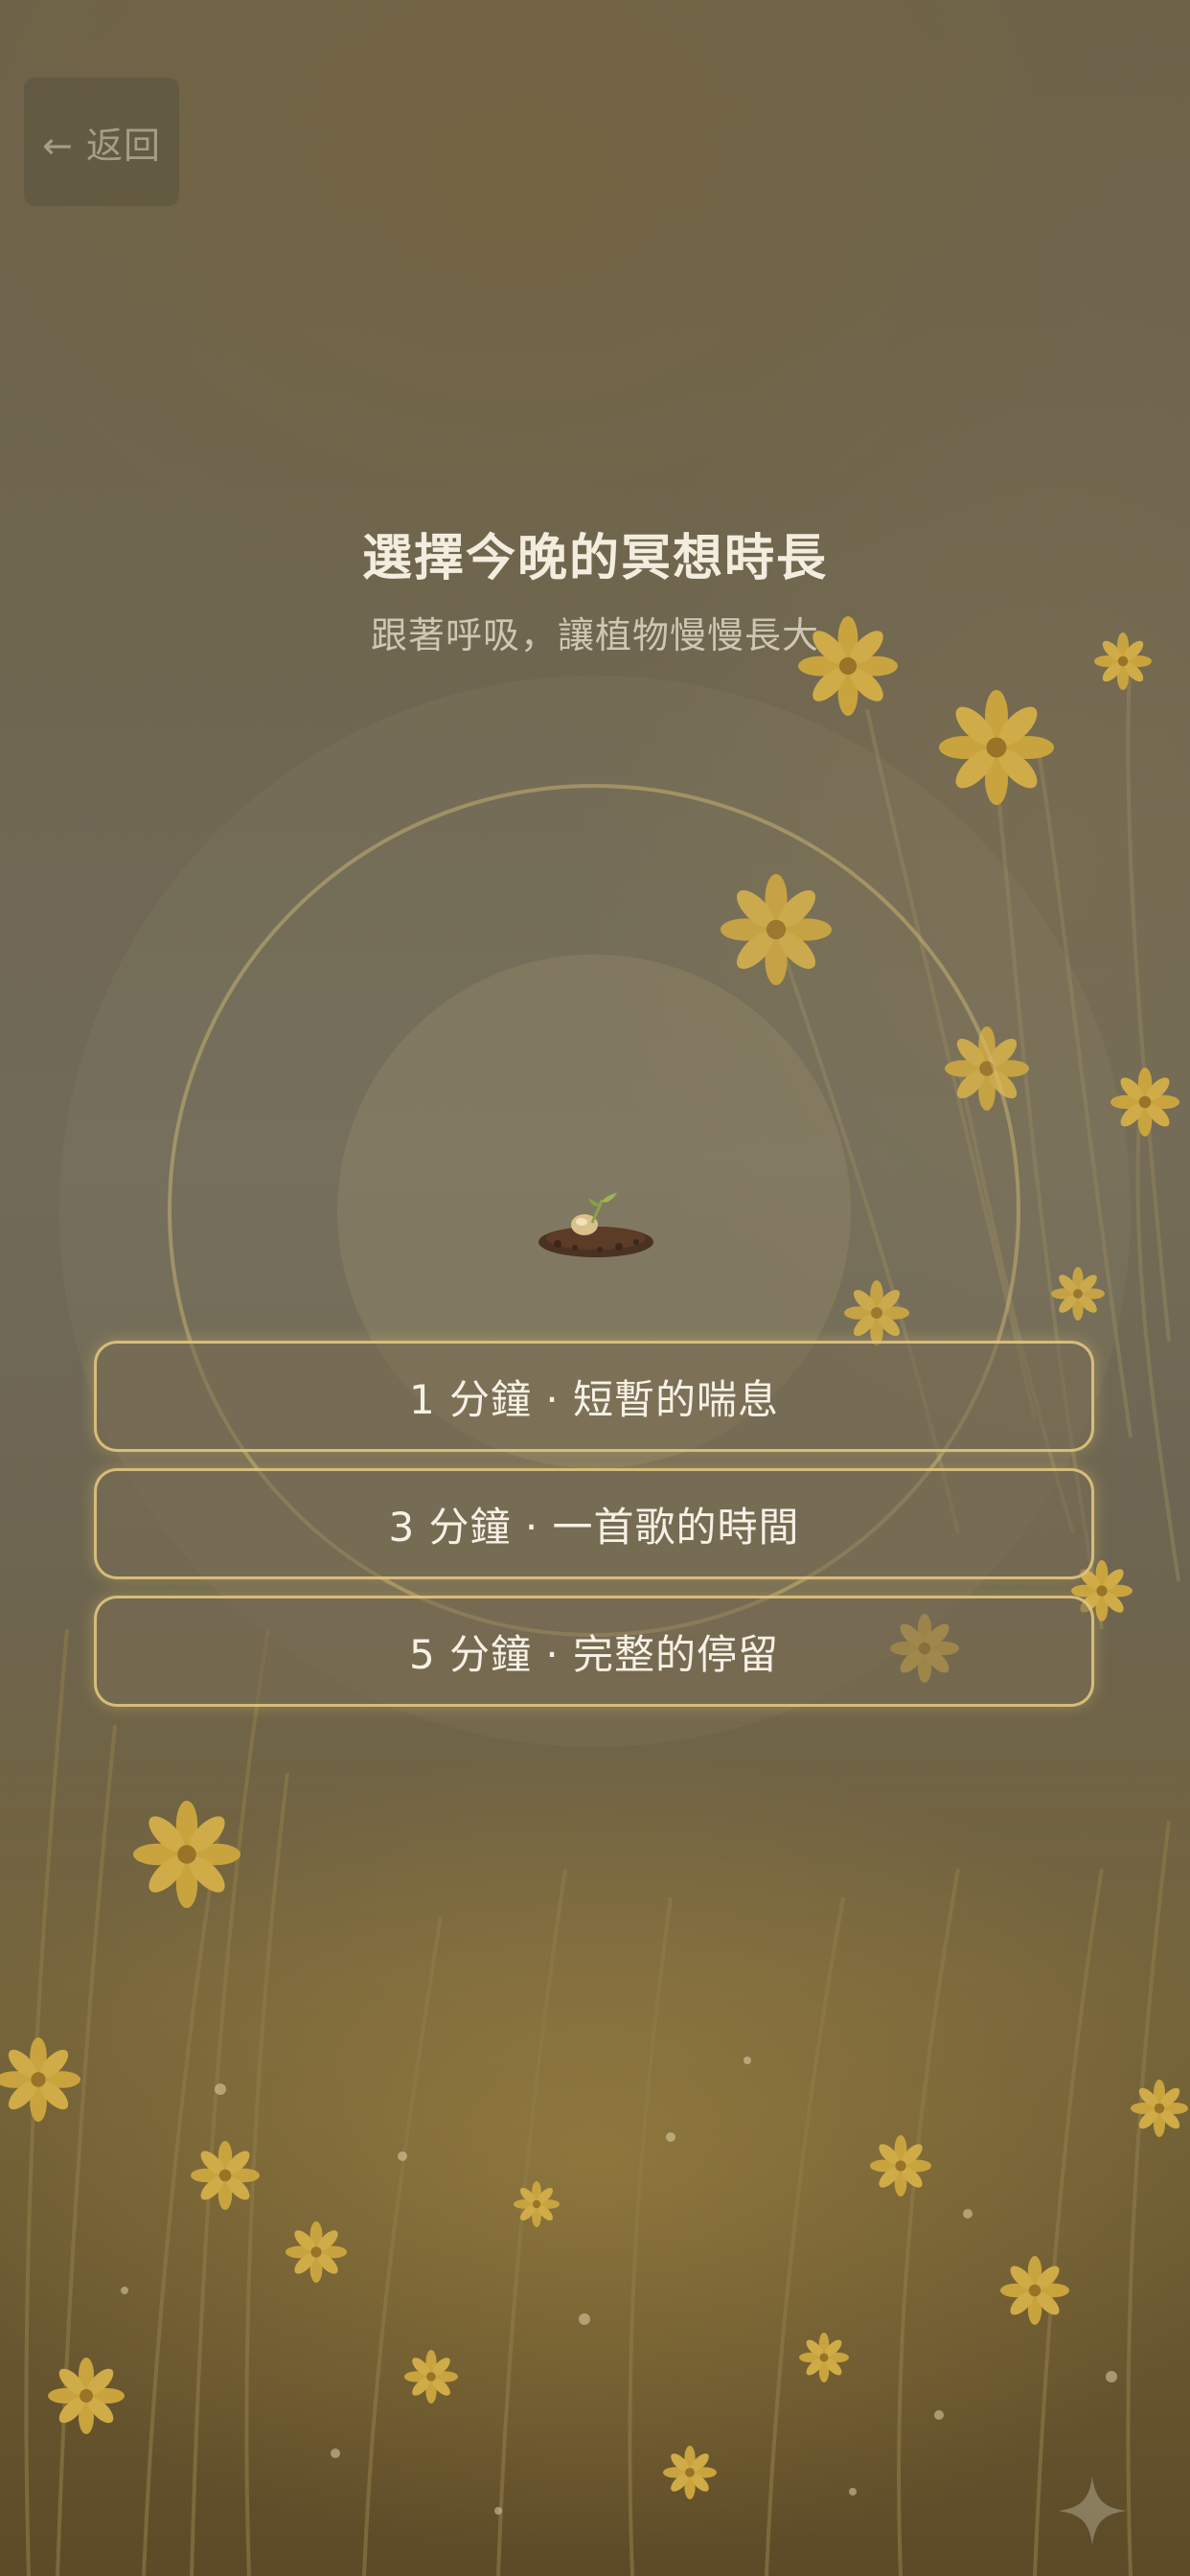 Image resolution: width=1190 pixels, height=2576 pixels. Describe the element at coordinates (1093, 2510) in the screenshot. I see `sparkle-icon` at that location.